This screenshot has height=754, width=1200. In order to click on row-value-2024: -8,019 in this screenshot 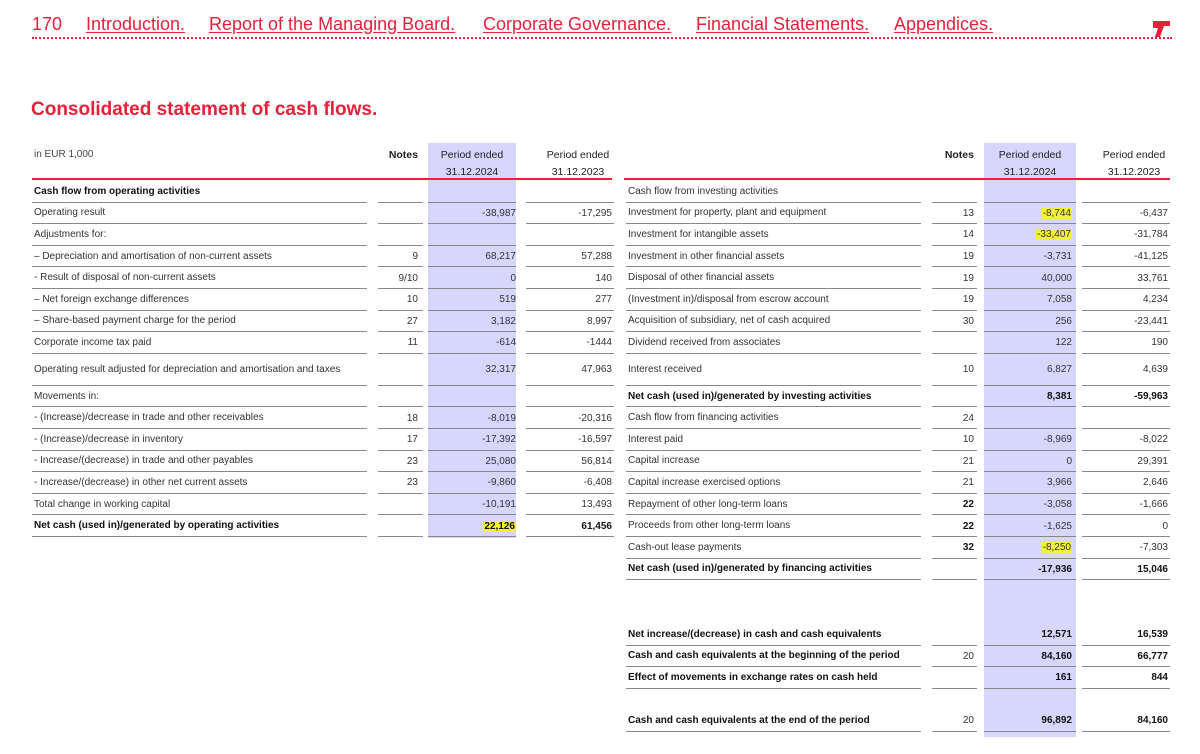, I will do `click(501, 418)`.